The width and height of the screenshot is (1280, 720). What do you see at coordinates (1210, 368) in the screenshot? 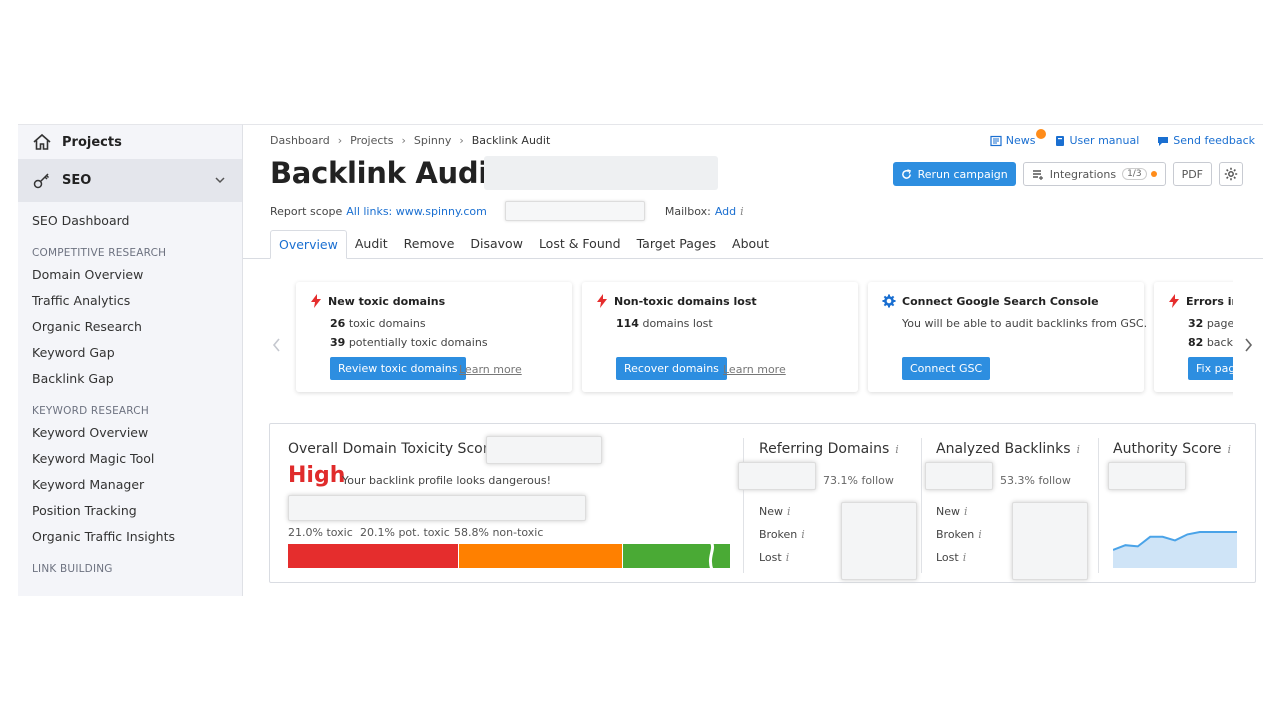
I see `fix-pages-button: Fix pag` at bounding box center [1210, 368].